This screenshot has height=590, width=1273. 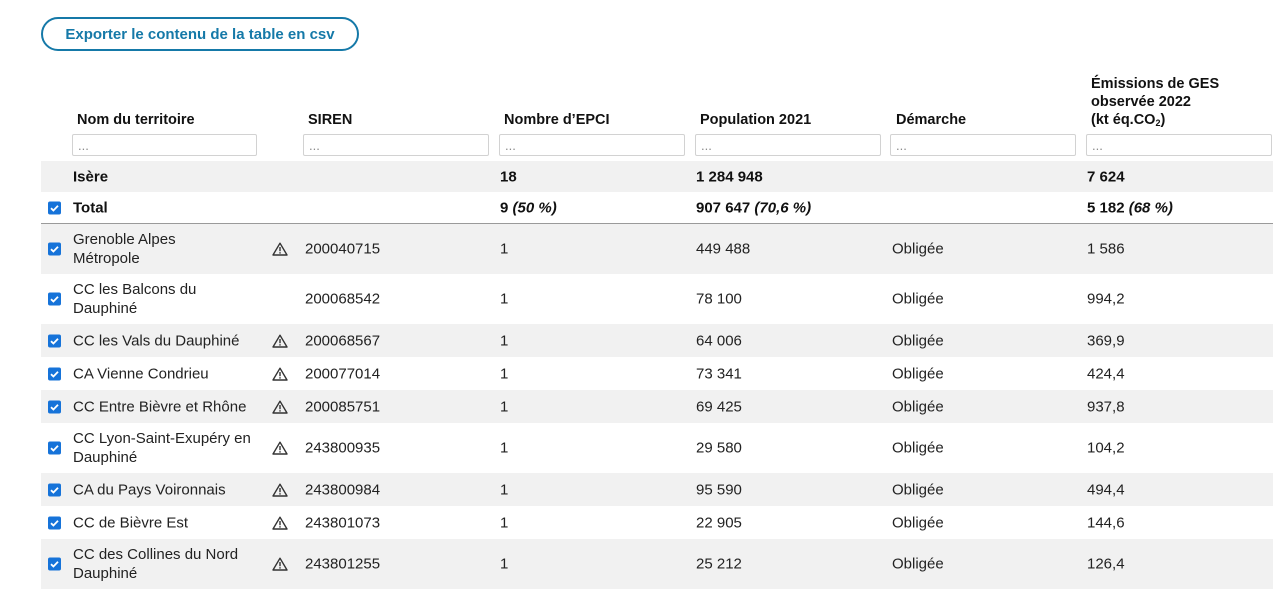 I want to click on filter-siren-input, so click(x=396, y=145).